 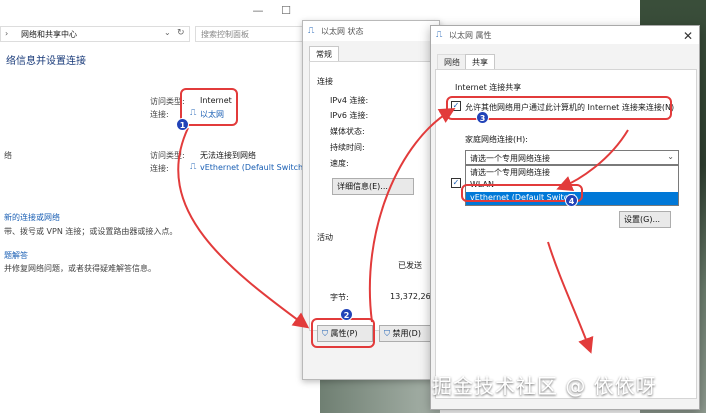 I want to click on watermark: 掘金技术社区 @ 依依呀, so click(x=544, y=386).